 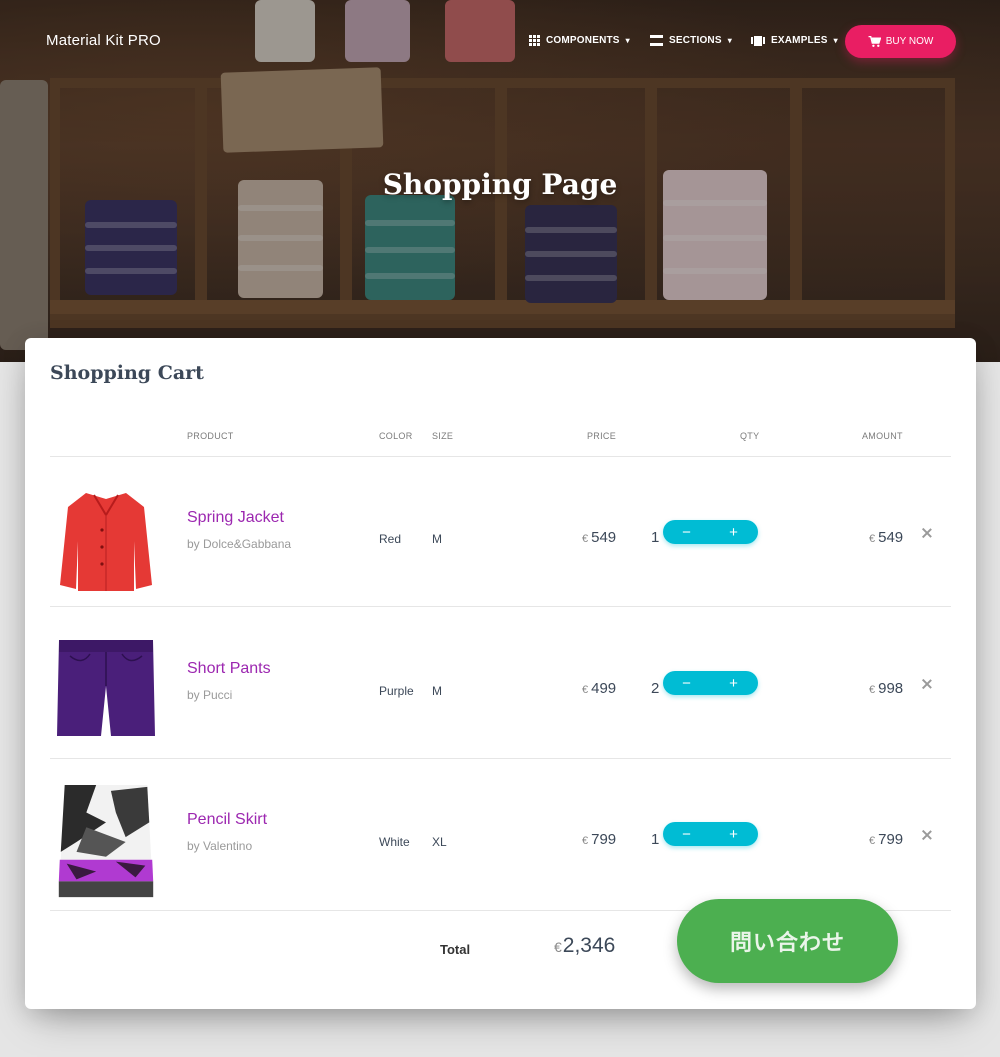 What do you see at coordinates (891, 688) in the screenshot?
I see `amount-value: 998` at bounding box center [891, 688].